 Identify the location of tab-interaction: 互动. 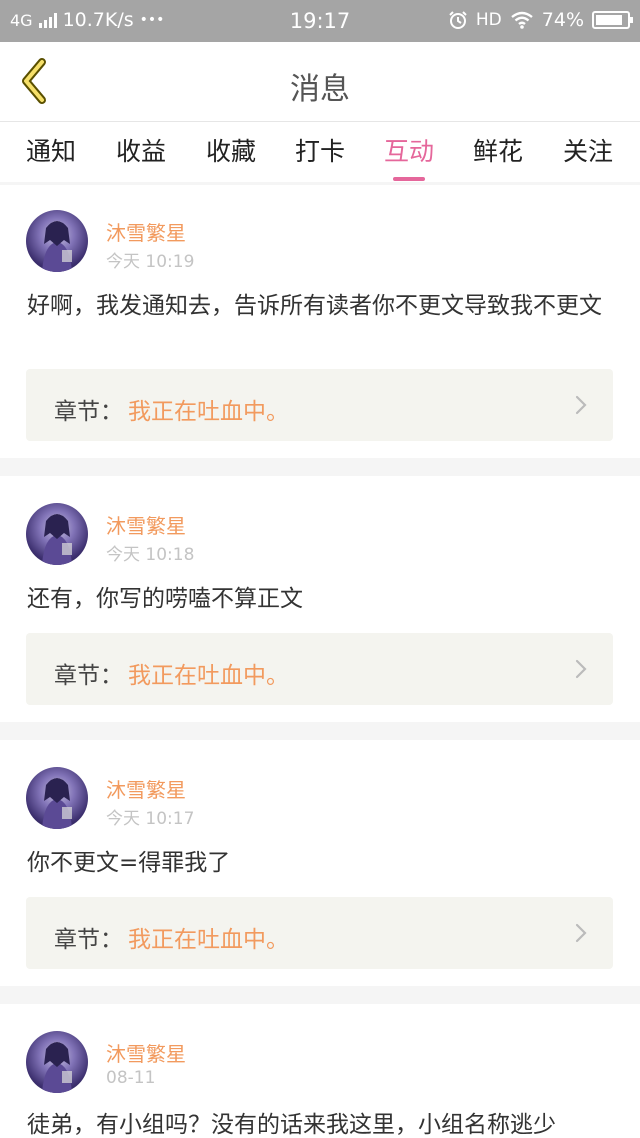
(409, 156).